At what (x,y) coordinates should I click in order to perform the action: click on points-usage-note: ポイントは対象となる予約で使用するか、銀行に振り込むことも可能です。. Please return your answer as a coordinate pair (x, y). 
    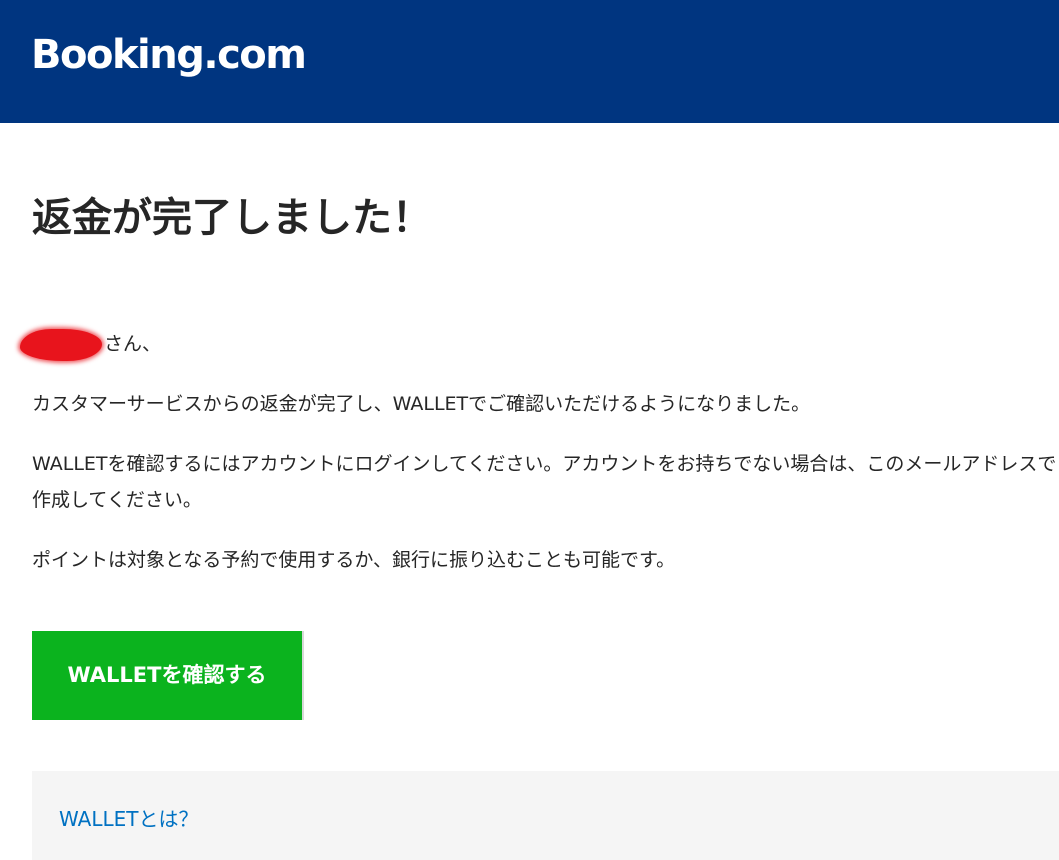
    Looking at the image, I should click on (354, 560).